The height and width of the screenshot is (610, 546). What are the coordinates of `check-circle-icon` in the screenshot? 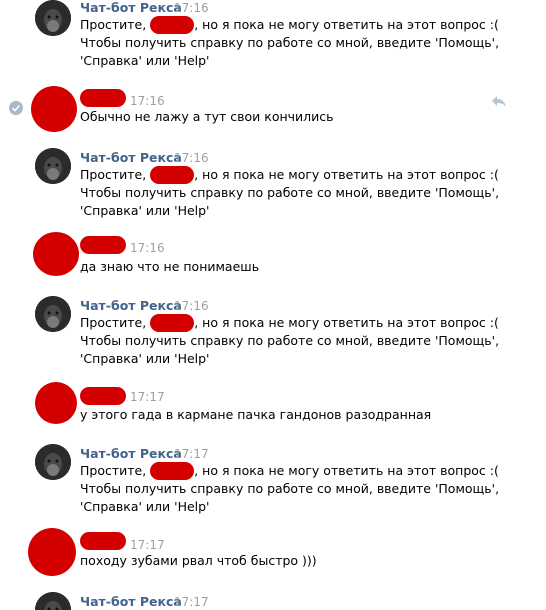 It's located at (16, 108).